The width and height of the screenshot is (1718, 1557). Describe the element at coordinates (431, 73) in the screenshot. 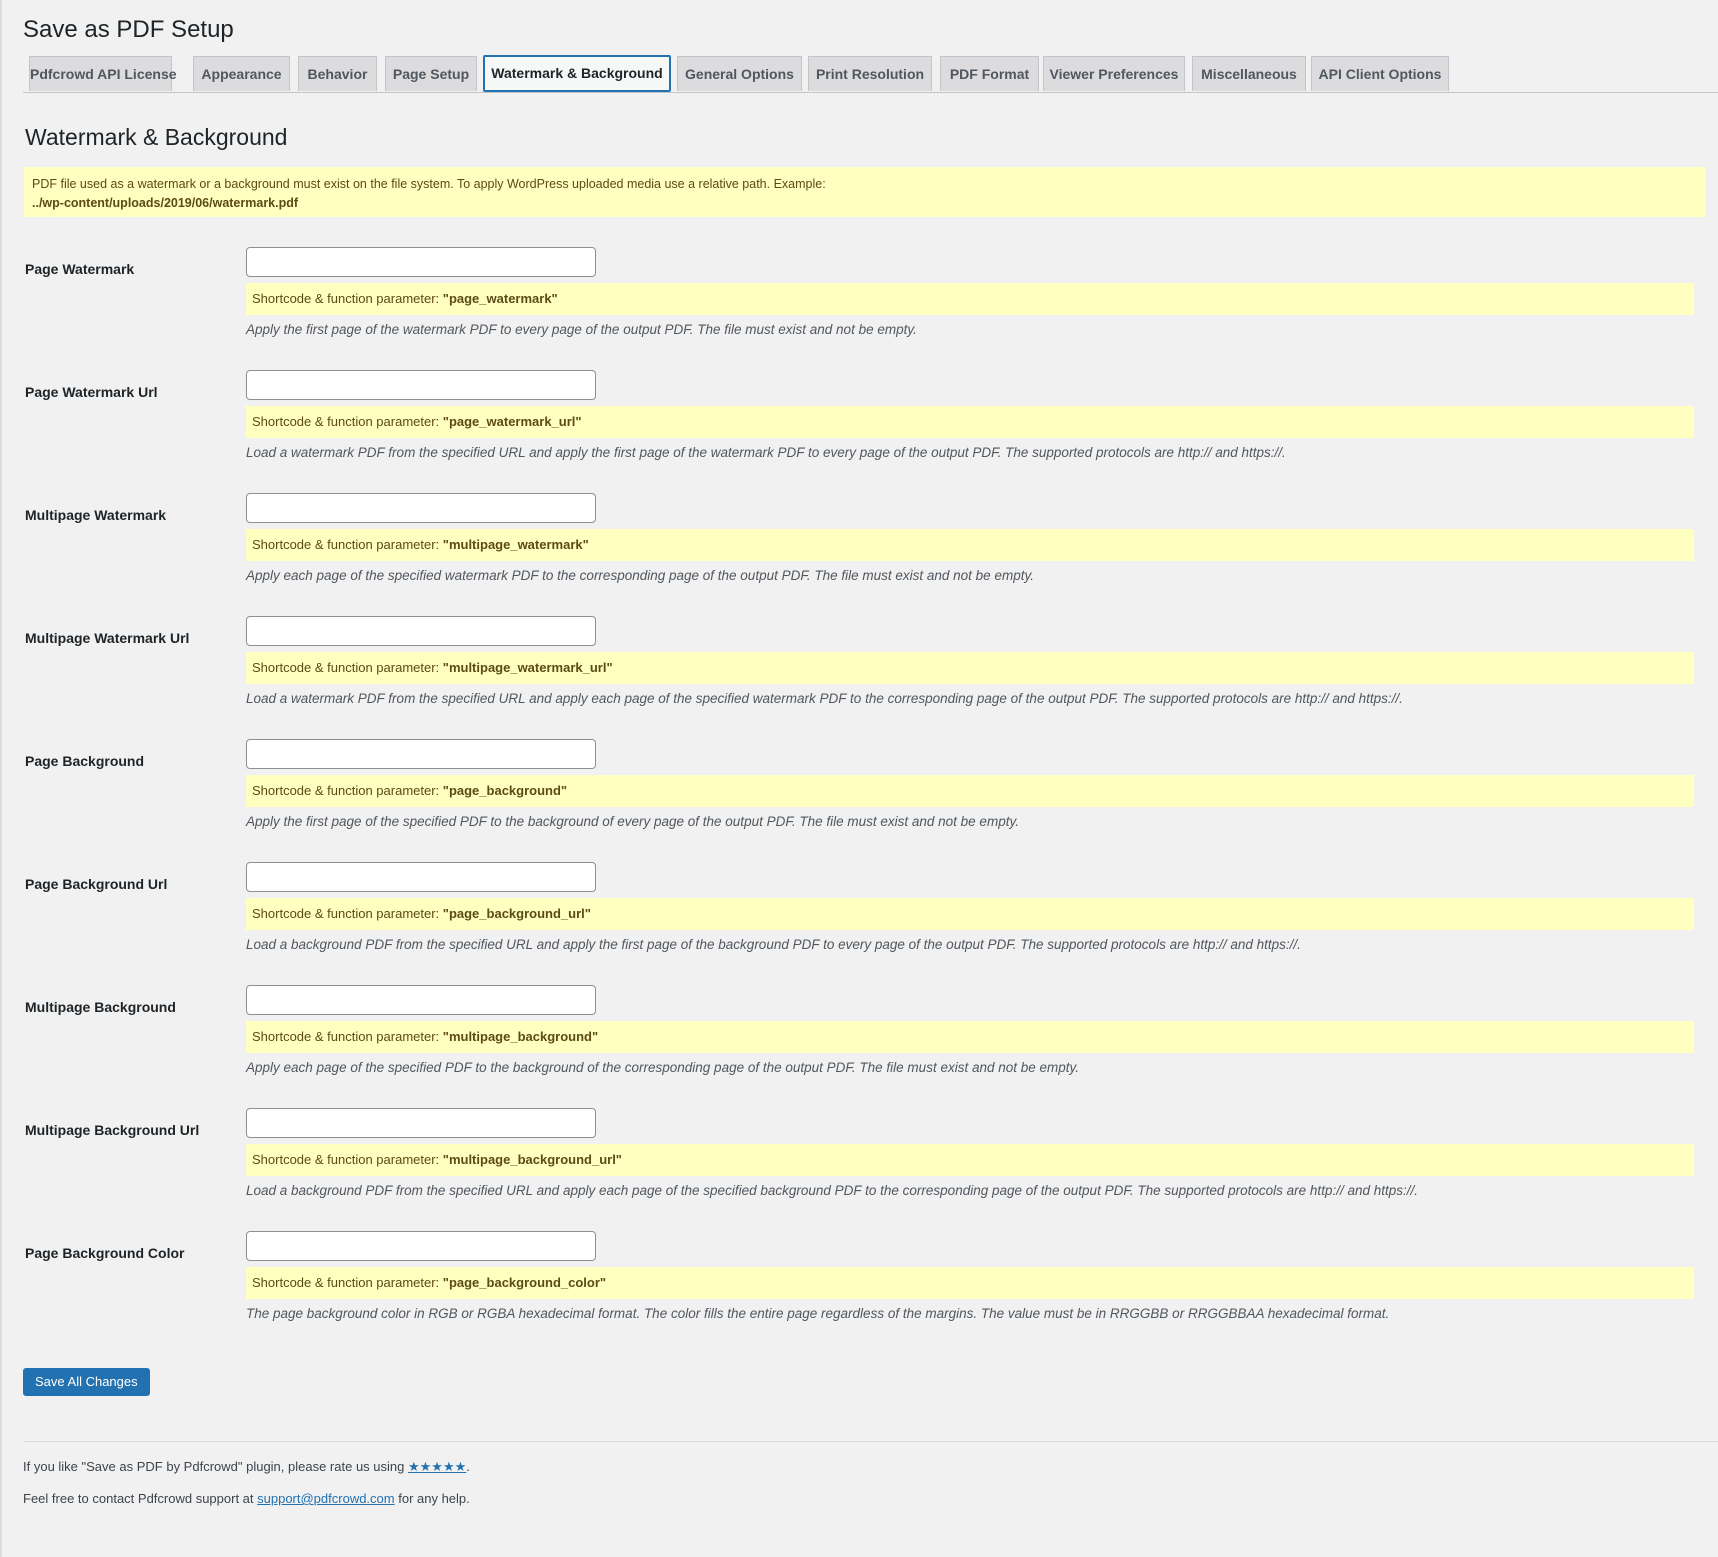

I see `tab-page-setup: Page Setup` at that location.